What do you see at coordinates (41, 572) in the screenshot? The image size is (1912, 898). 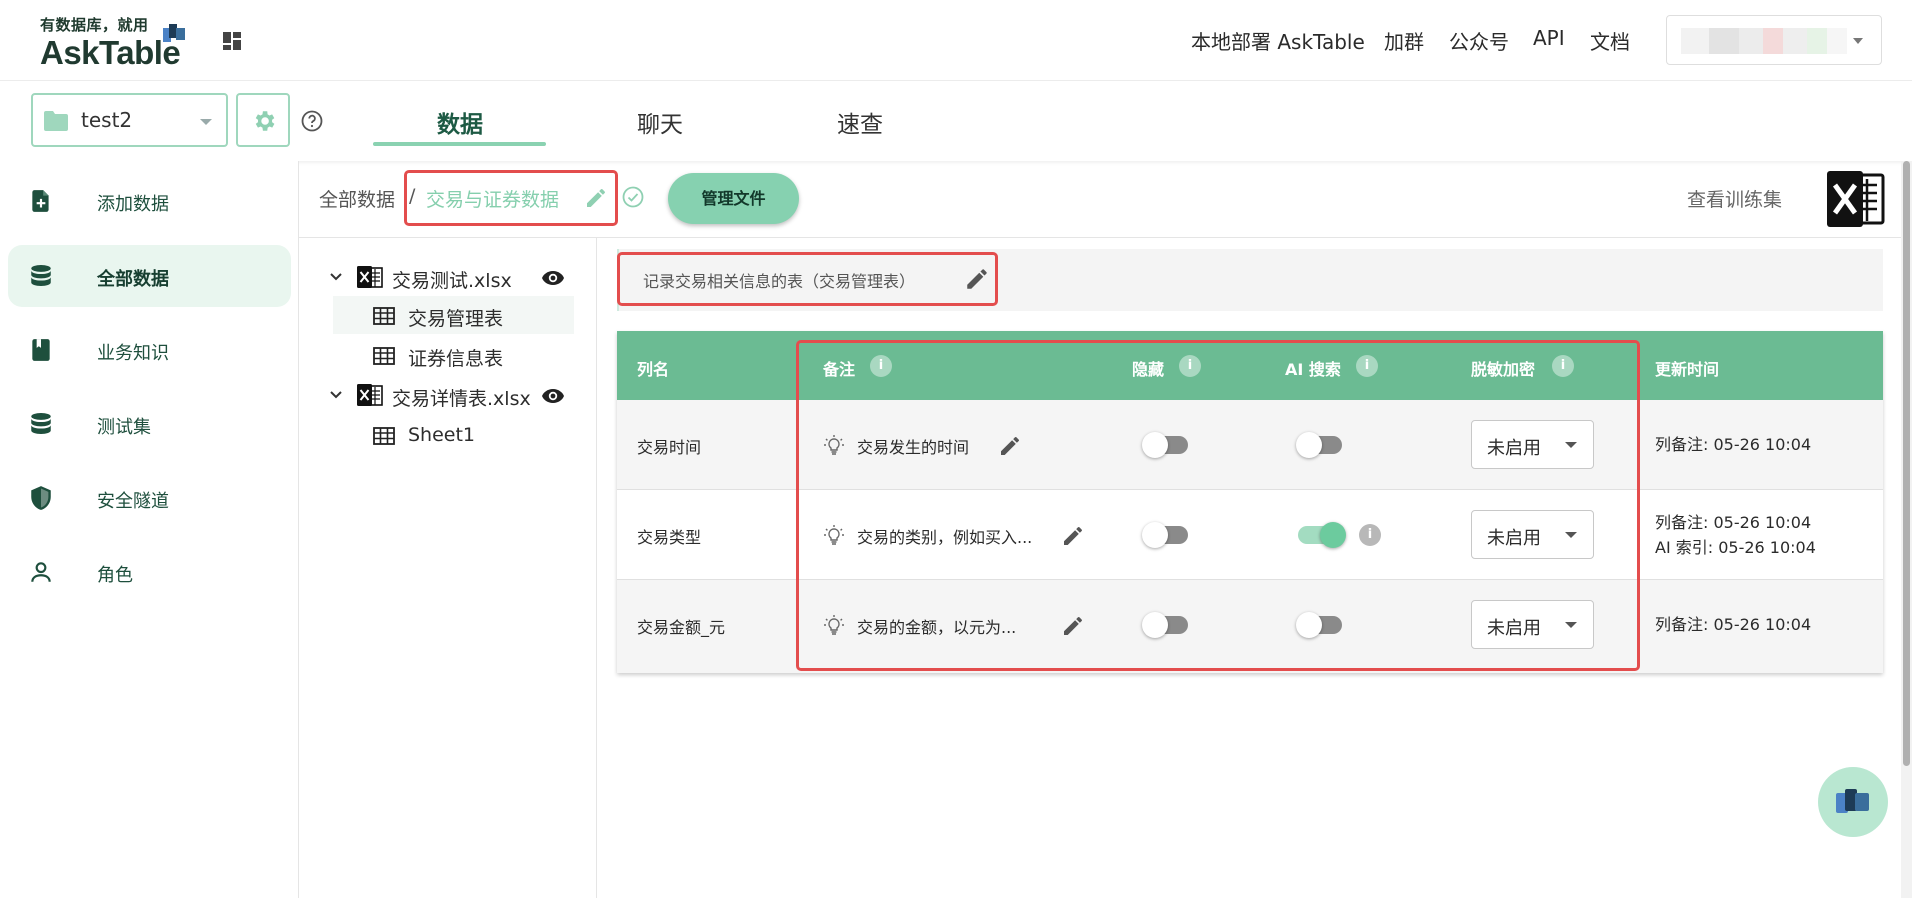 I see `person-icon` at bounding box center [41, 572].